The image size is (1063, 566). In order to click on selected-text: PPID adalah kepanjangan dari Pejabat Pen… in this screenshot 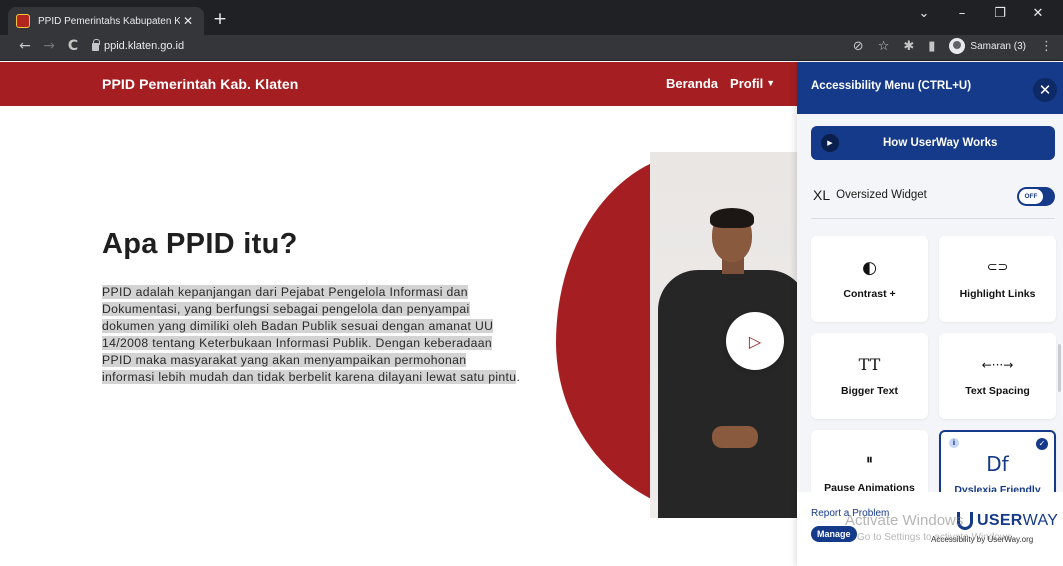, I will do `click(309, 334)`.